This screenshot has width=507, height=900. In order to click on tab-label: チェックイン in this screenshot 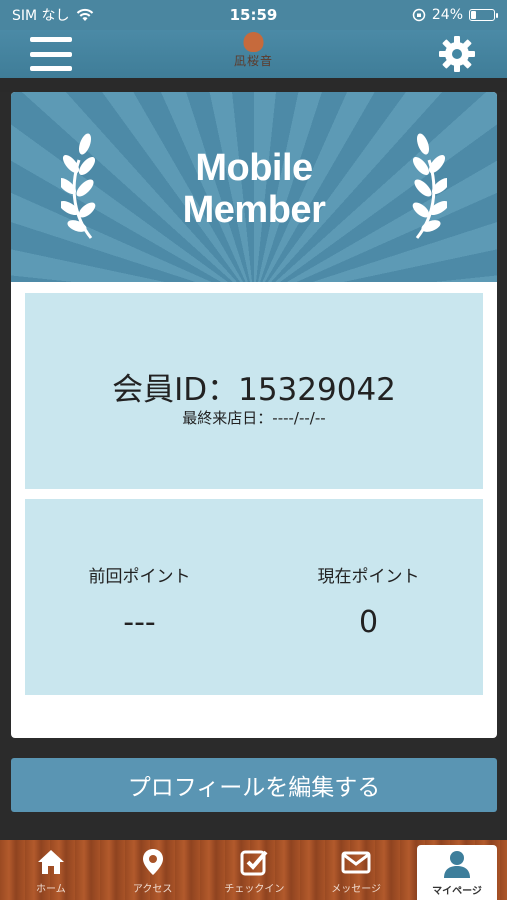, I will do `click(254, 889)`.